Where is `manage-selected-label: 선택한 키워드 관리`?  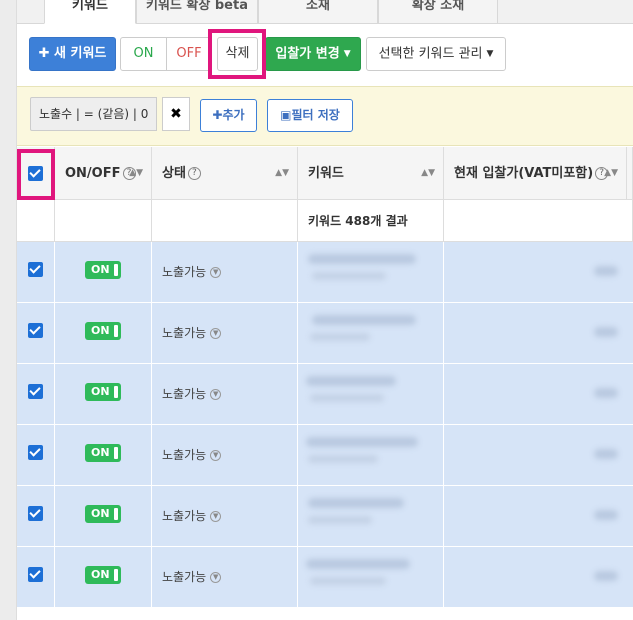
manage-selected-label: 선택한 키워드 관리 is located at coordinates (430, 54).